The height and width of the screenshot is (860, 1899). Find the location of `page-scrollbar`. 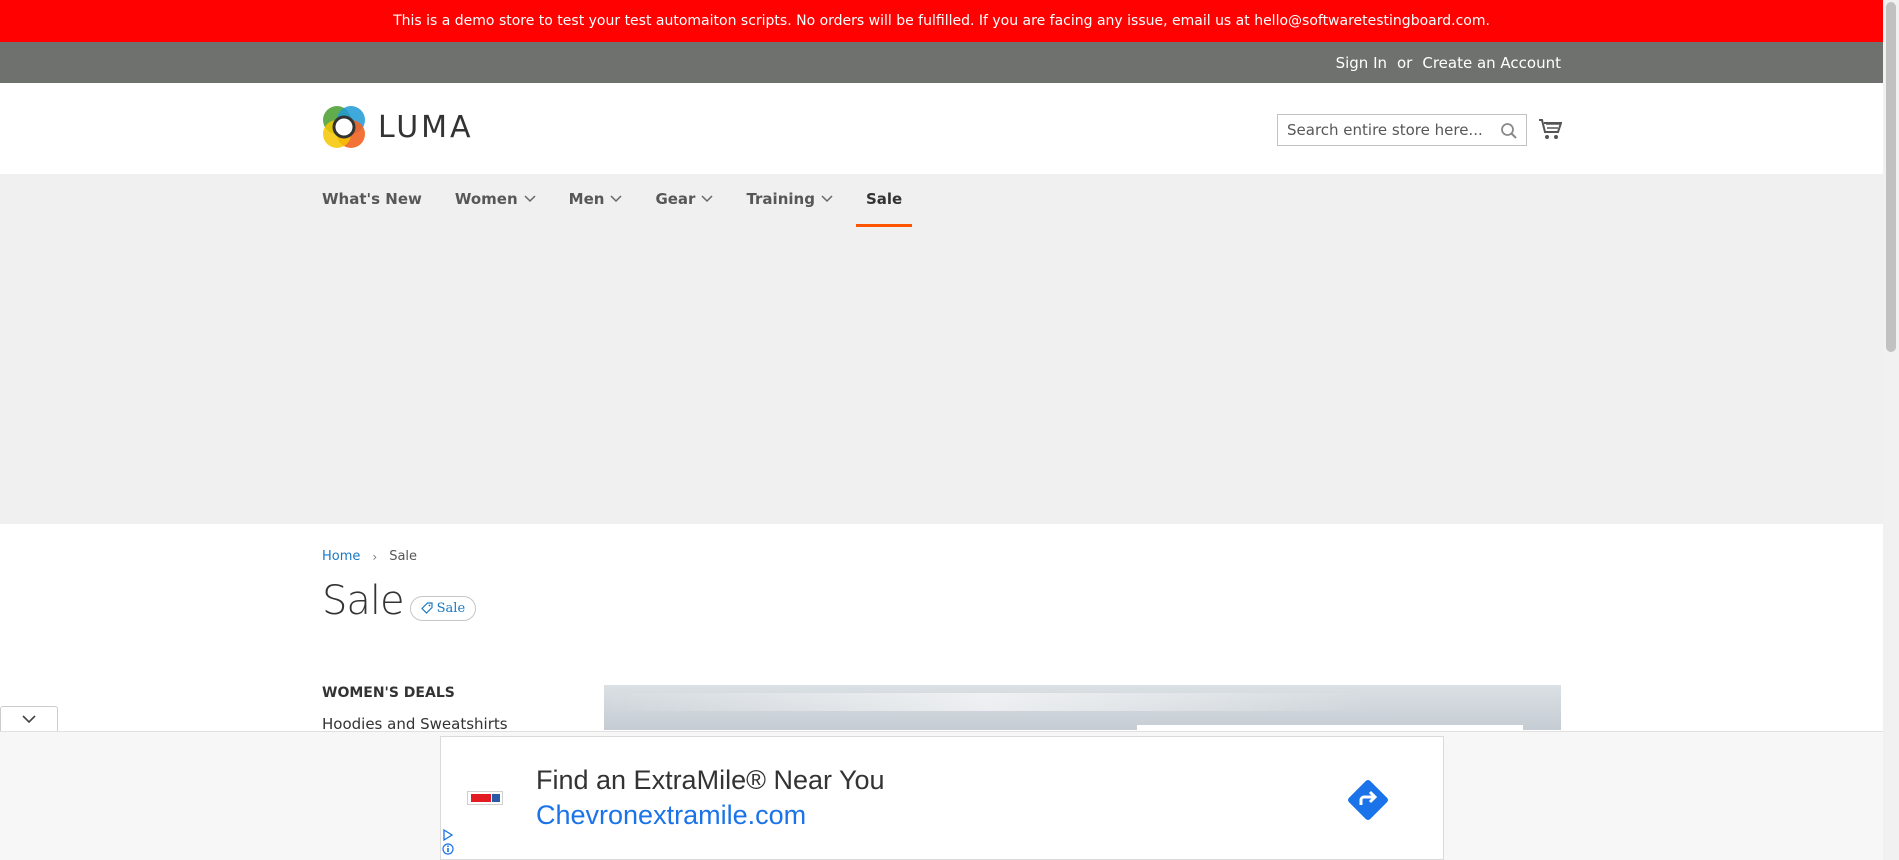

page-scrollbar is located at coordinates (1891, 430).